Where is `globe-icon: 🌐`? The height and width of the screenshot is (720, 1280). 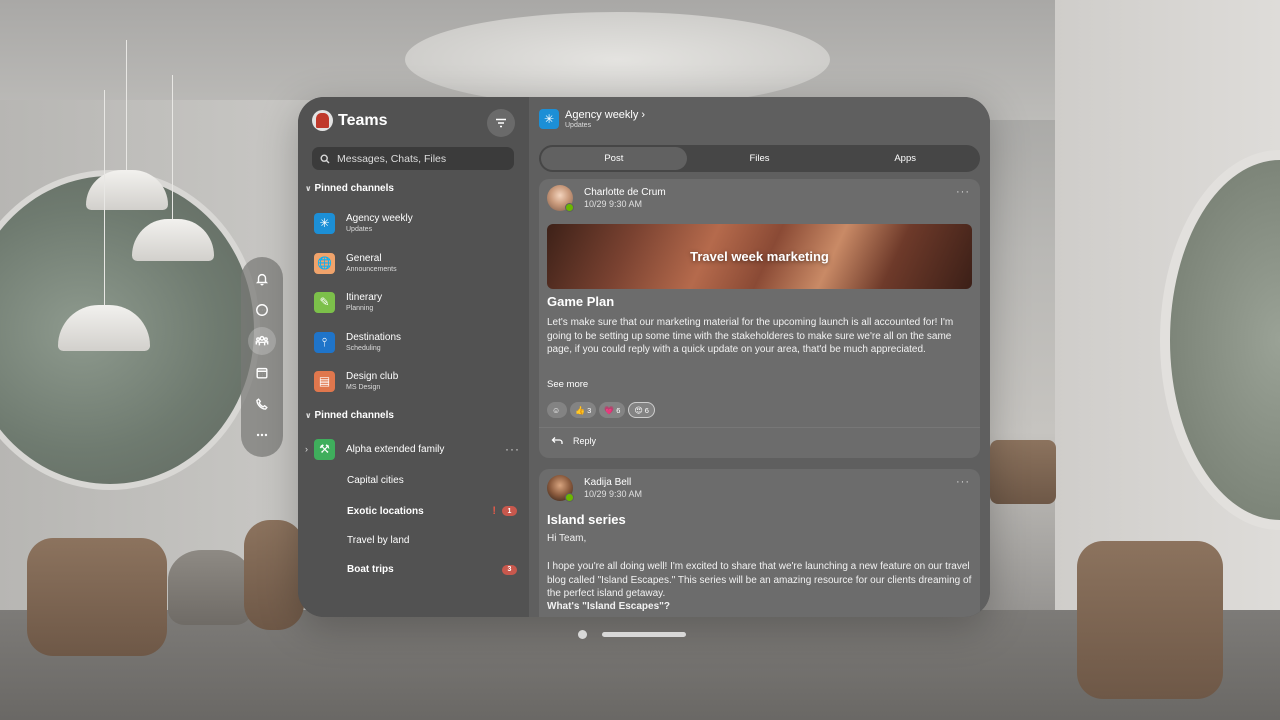 globe-icon: 🌐 is located at coordinates (324, 263).